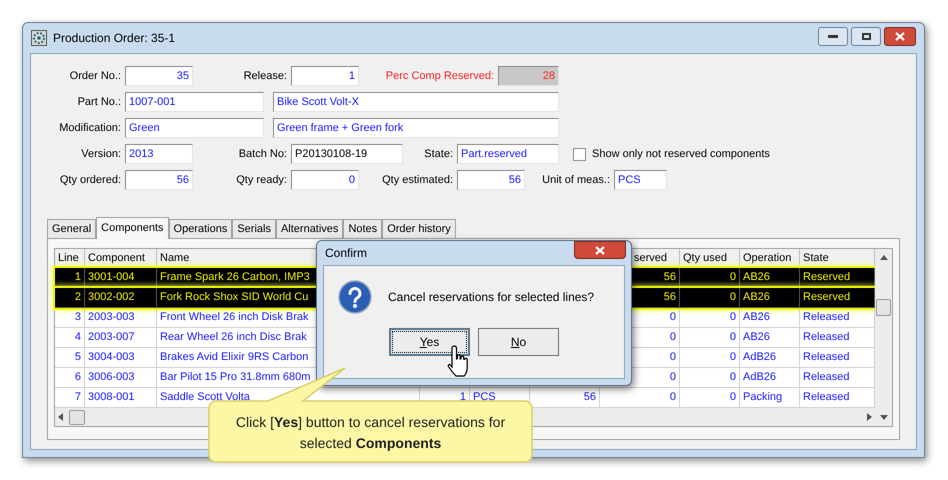 The width and height of the screenshot is (948, 480). I want to click on column-header: Name, so click(175, 258).